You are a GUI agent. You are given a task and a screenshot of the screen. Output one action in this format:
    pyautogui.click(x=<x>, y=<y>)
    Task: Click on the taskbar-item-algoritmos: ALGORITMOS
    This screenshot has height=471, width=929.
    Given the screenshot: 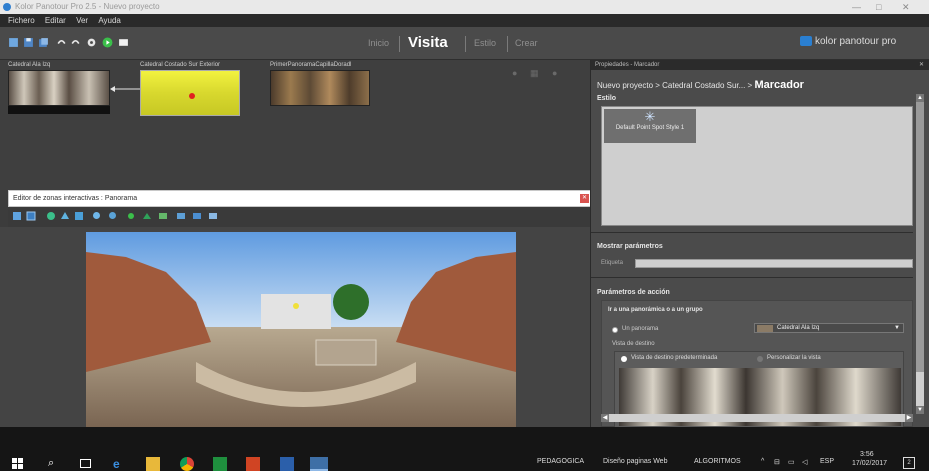 What is the action you would take?
    pyautogui.click(x=717, y=461)
    